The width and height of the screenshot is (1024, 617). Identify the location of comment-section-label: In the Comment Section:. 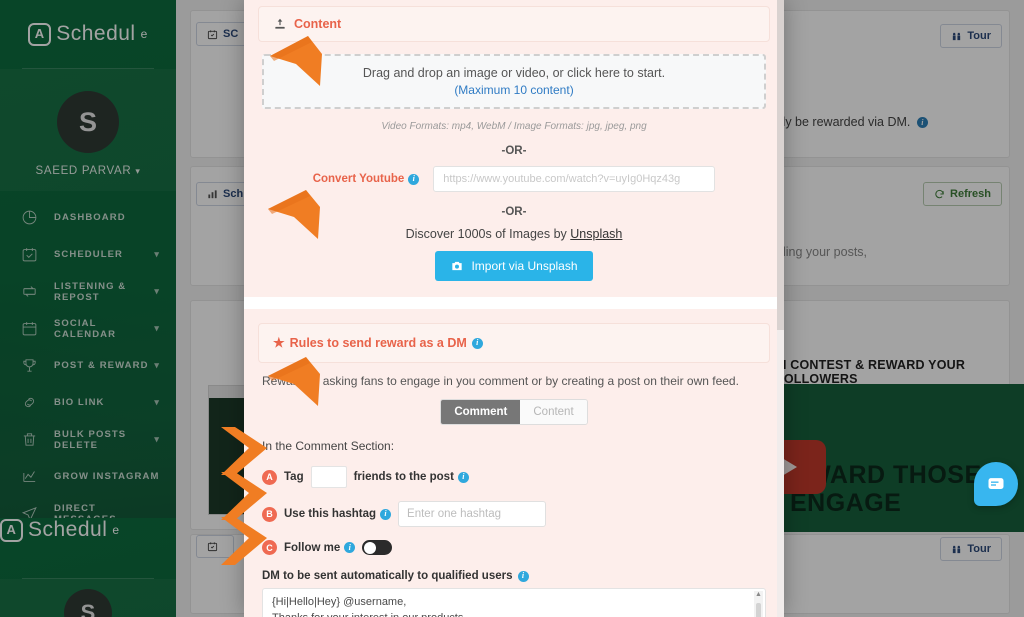
(328, 446).